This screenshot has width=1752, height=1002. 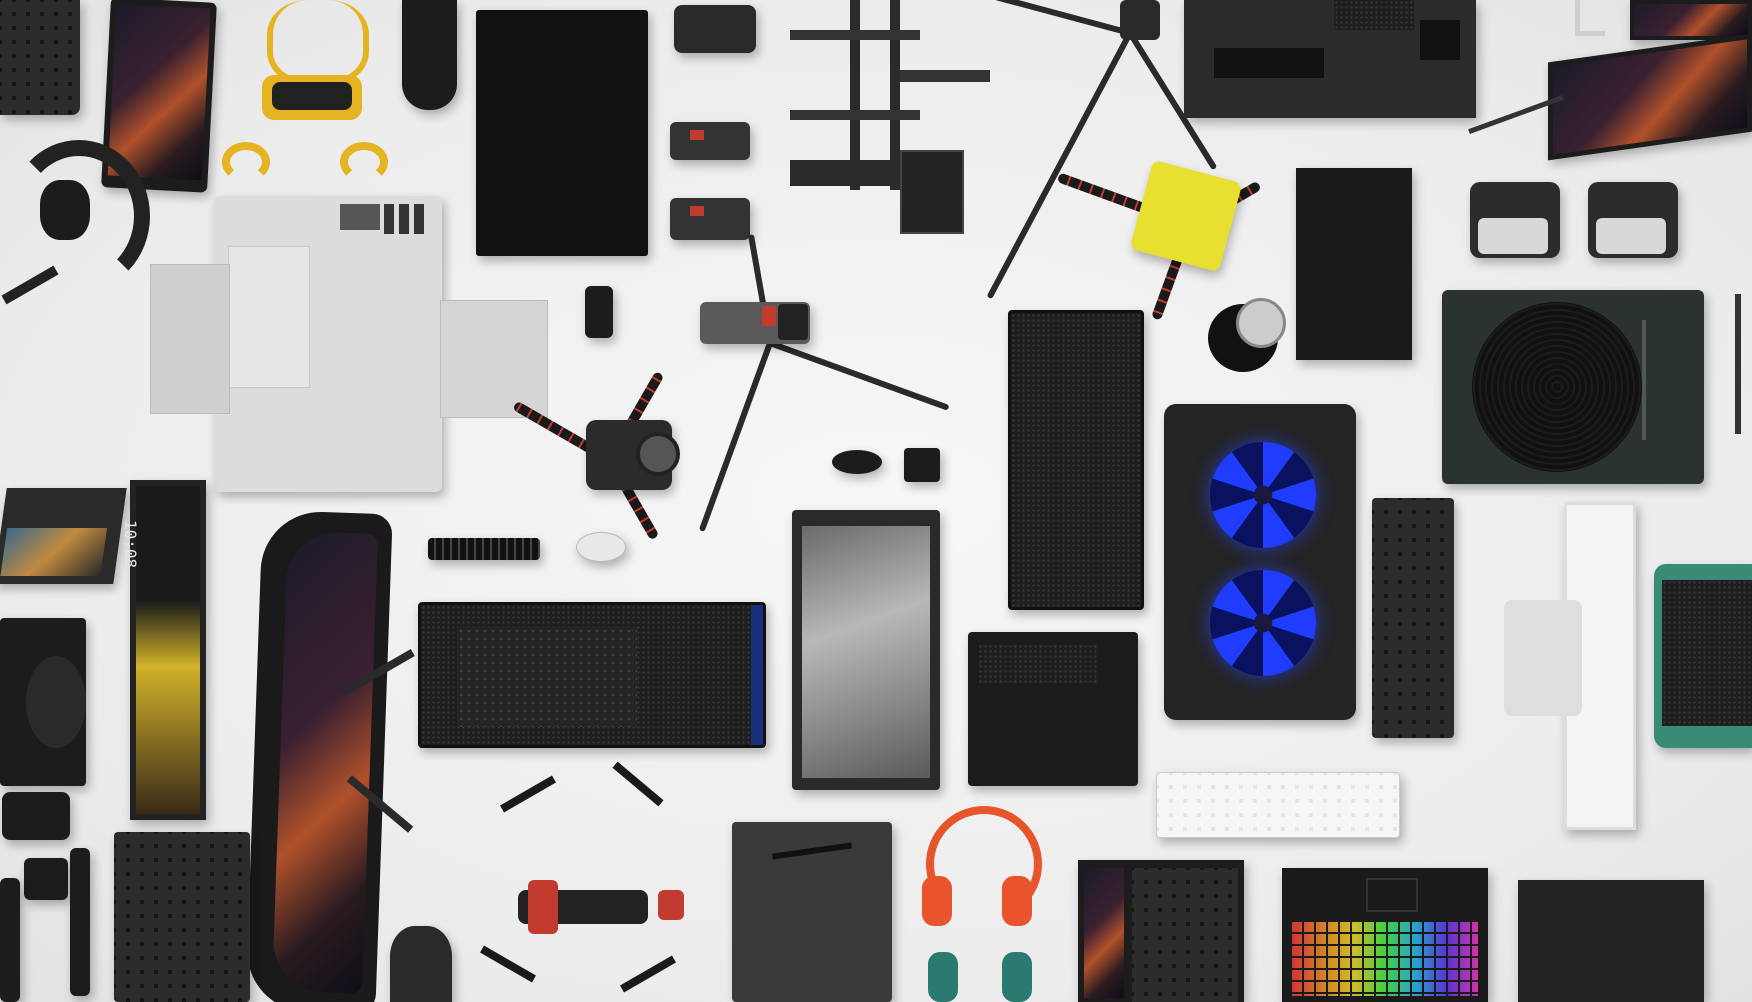 What do you see at coordinates (755, 323) in the screenshot?
I see `camcorder-on-tripod` at bounding box center [755, 323].